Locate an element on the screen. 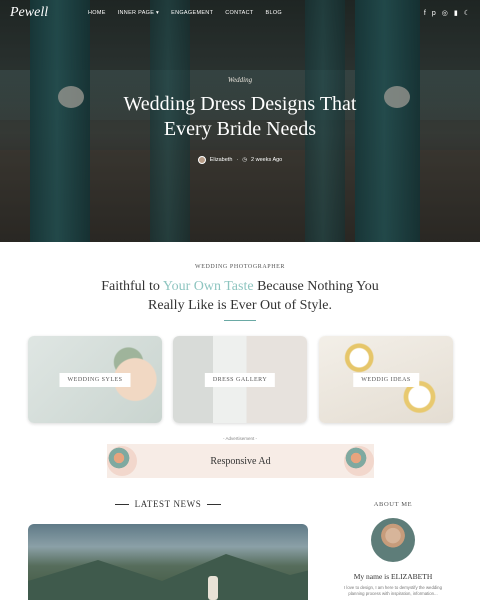  intro-divider is located at coordinates (240, 320).